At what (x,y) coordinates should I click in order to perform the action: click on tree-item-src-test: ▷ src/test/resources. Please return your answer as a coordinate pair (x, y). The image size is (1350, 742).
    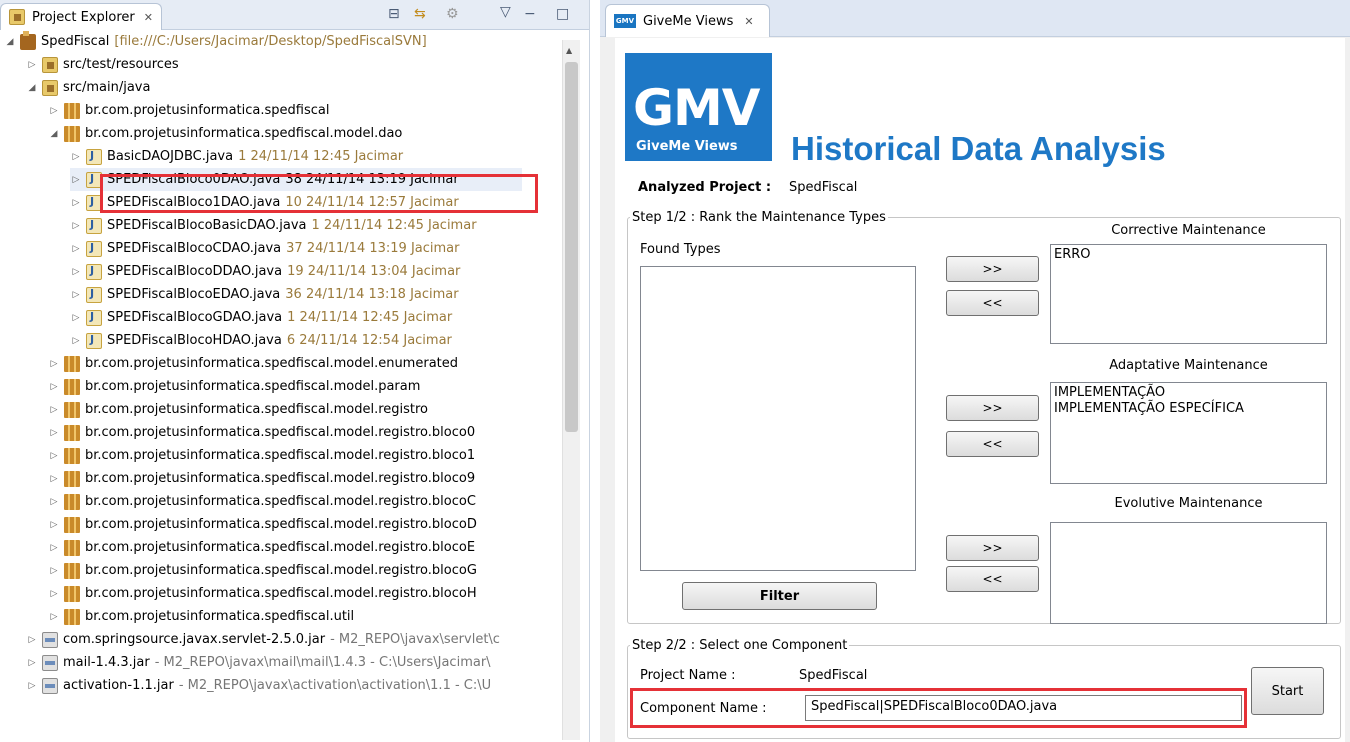
    Looking at the image, I should click on (102, 64).